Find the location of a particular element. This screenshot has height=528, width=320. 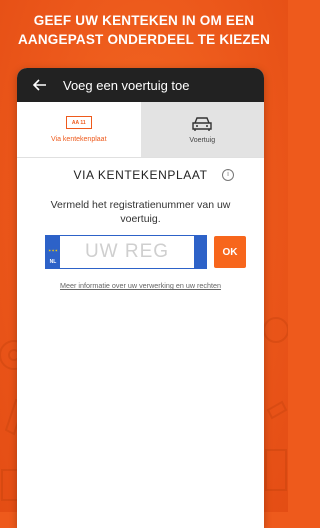

back-button is located at coordinates (41, 85).